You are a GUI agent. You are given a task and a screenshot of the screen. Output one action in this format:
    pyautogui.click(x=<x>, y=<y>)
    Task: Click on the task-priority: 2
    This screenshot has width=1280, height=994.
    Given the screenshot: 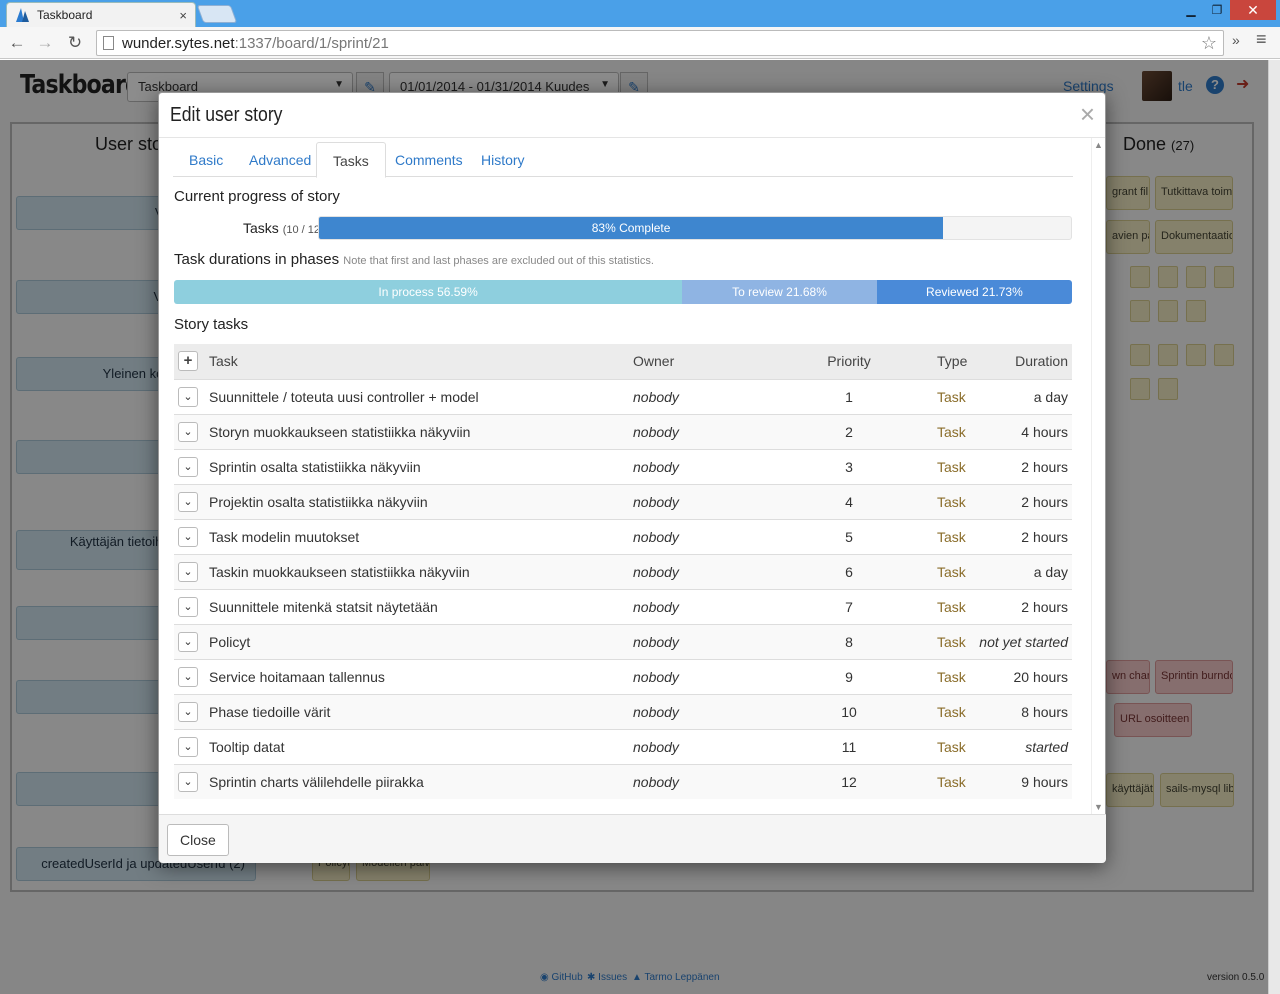 What is the action you would take?
    pyautogui.click(x=849, y=432)
    